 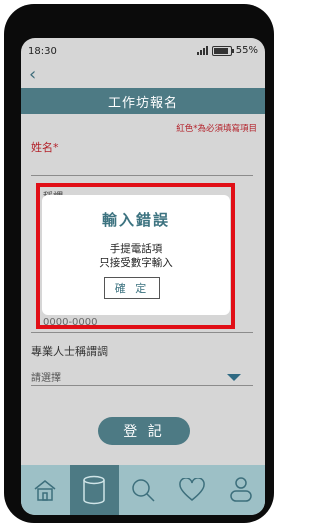 I want to click on name-label: 姓名*, so click(x=45, y=147).